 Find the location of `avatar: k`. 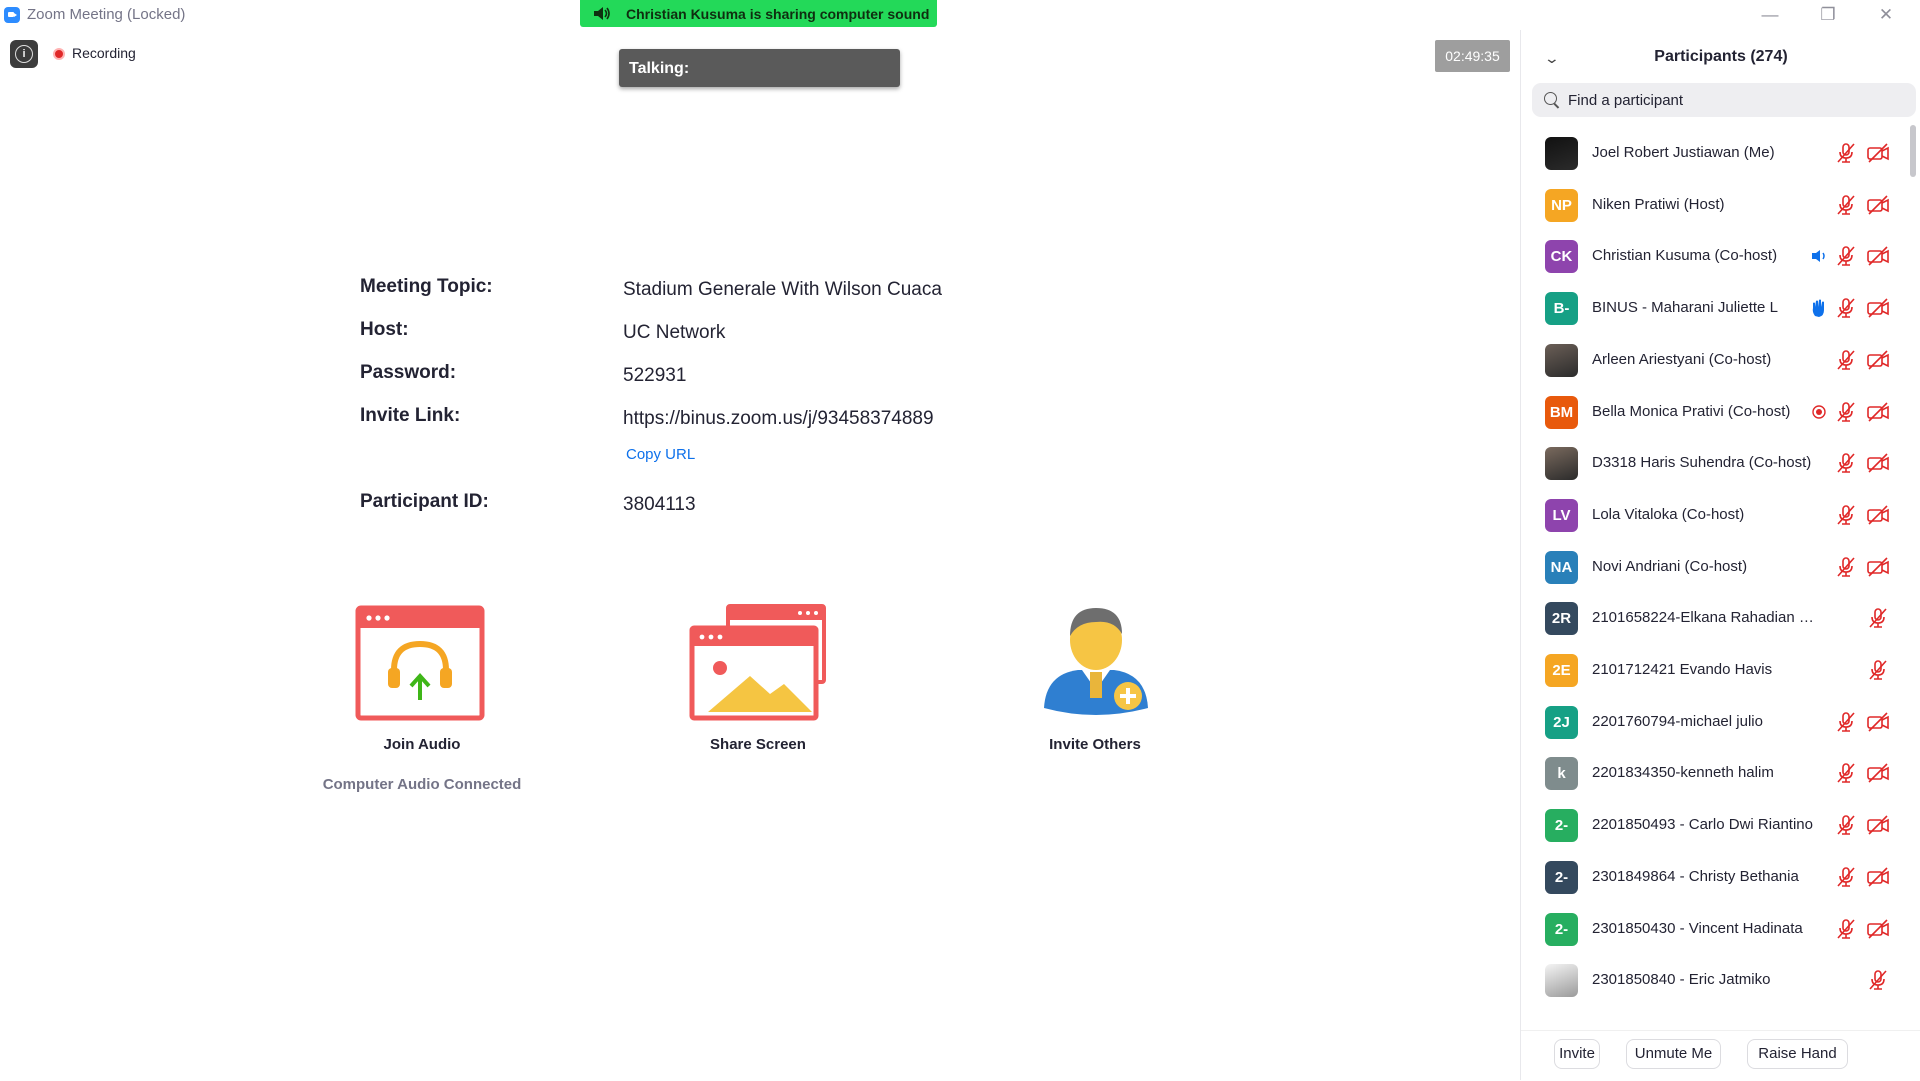

avatar: k is located at coordinates (1561, 774).